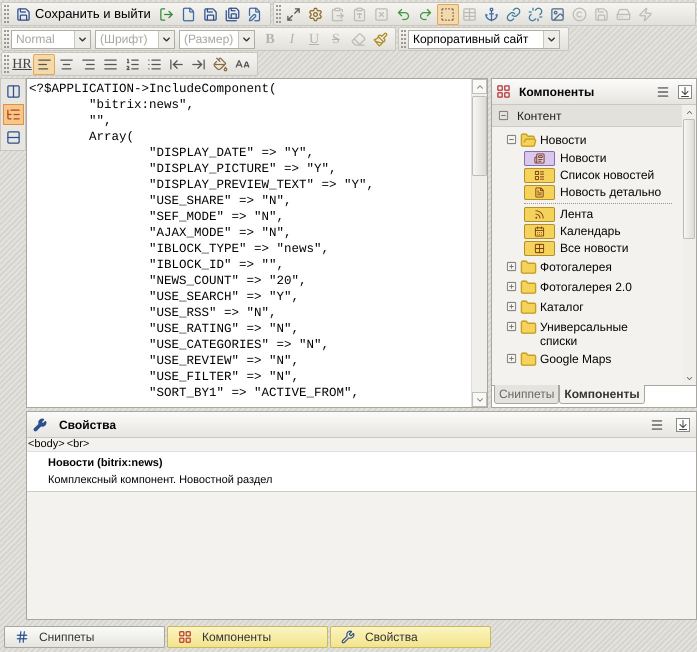  I want to click on scroll-down-icon, so click(479, 399).